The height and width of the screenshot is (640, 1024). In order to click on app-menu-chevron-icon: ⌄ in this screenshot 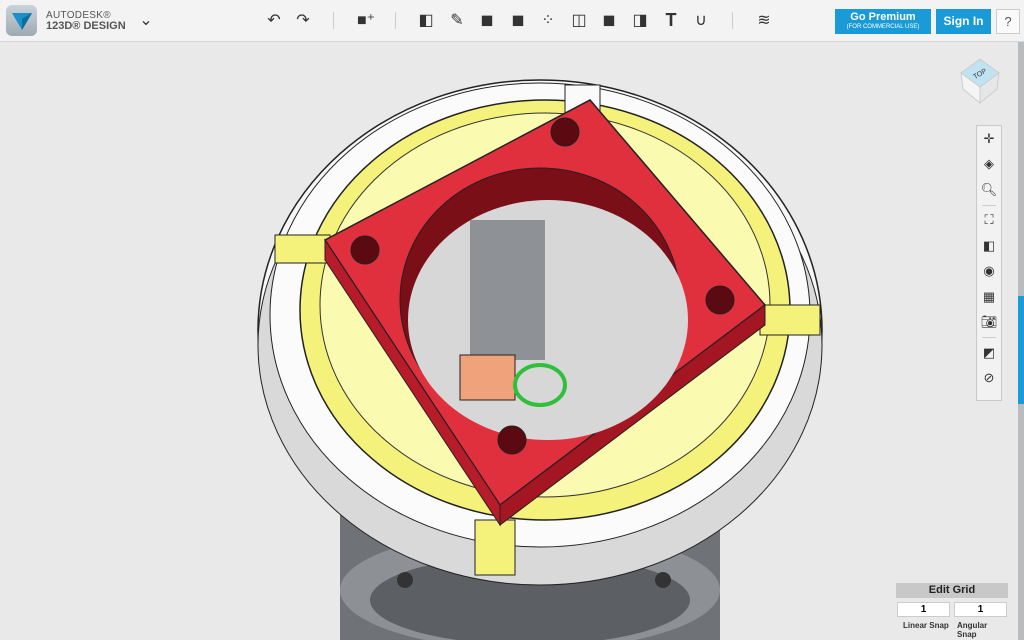, I will do `click(146, 20)`.